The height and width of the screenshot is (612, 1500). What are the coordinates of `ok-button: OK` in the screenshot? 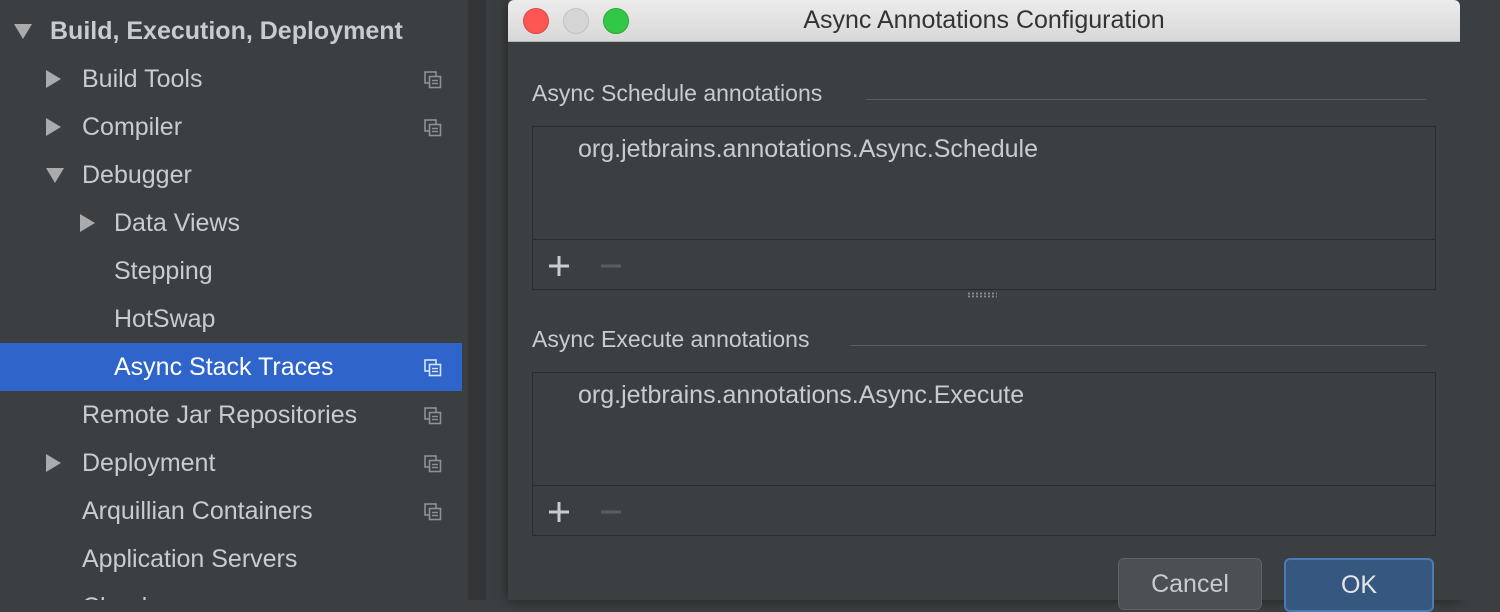 It's located at (1359, 585).